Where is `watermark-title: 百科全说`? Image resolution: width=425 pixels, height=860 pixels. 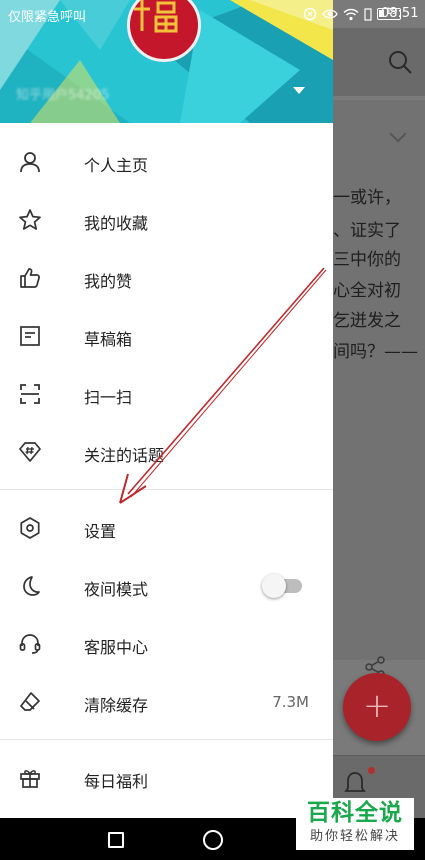
watermark-title: 百科全说 is located at coordinates (355, 813).